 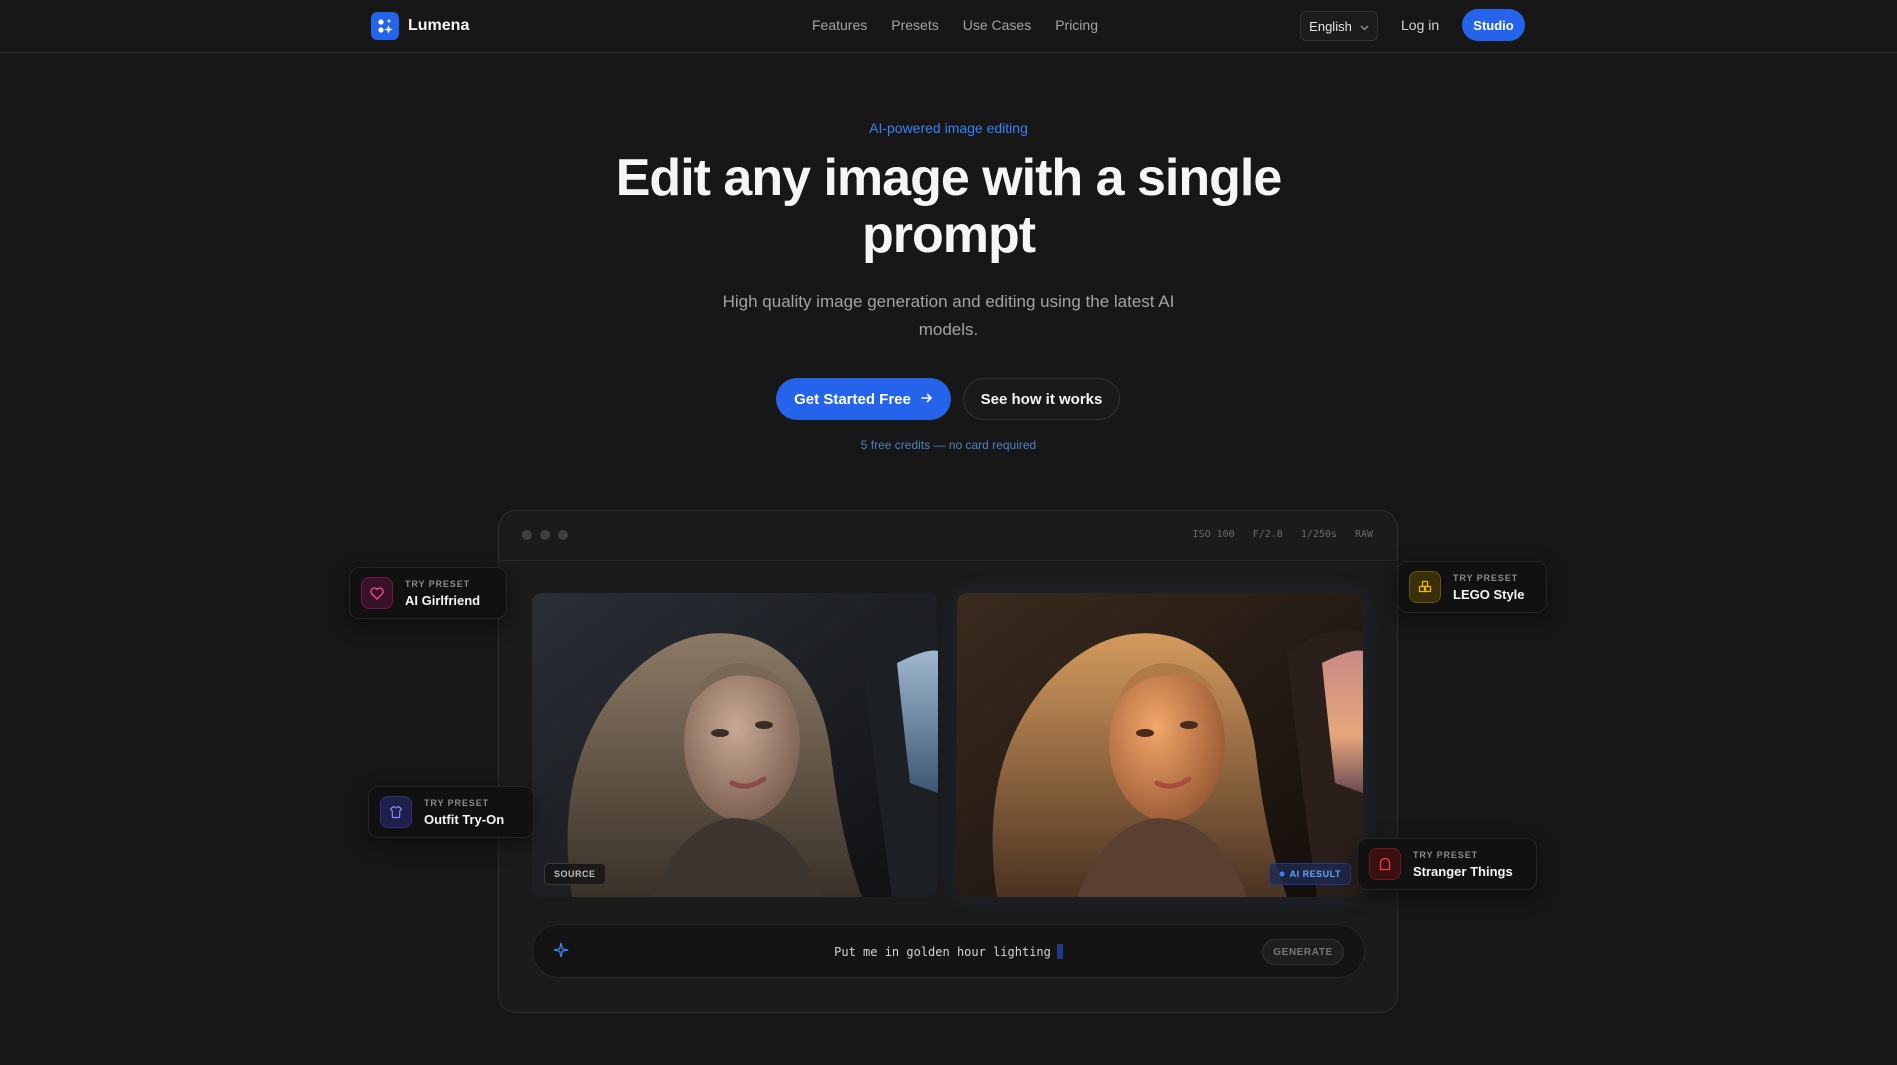 What do you see at coordinates (1267, 534) in the screenshot?
I see `meta-aperture: F/2.8` at bounding box center [1267, 534].